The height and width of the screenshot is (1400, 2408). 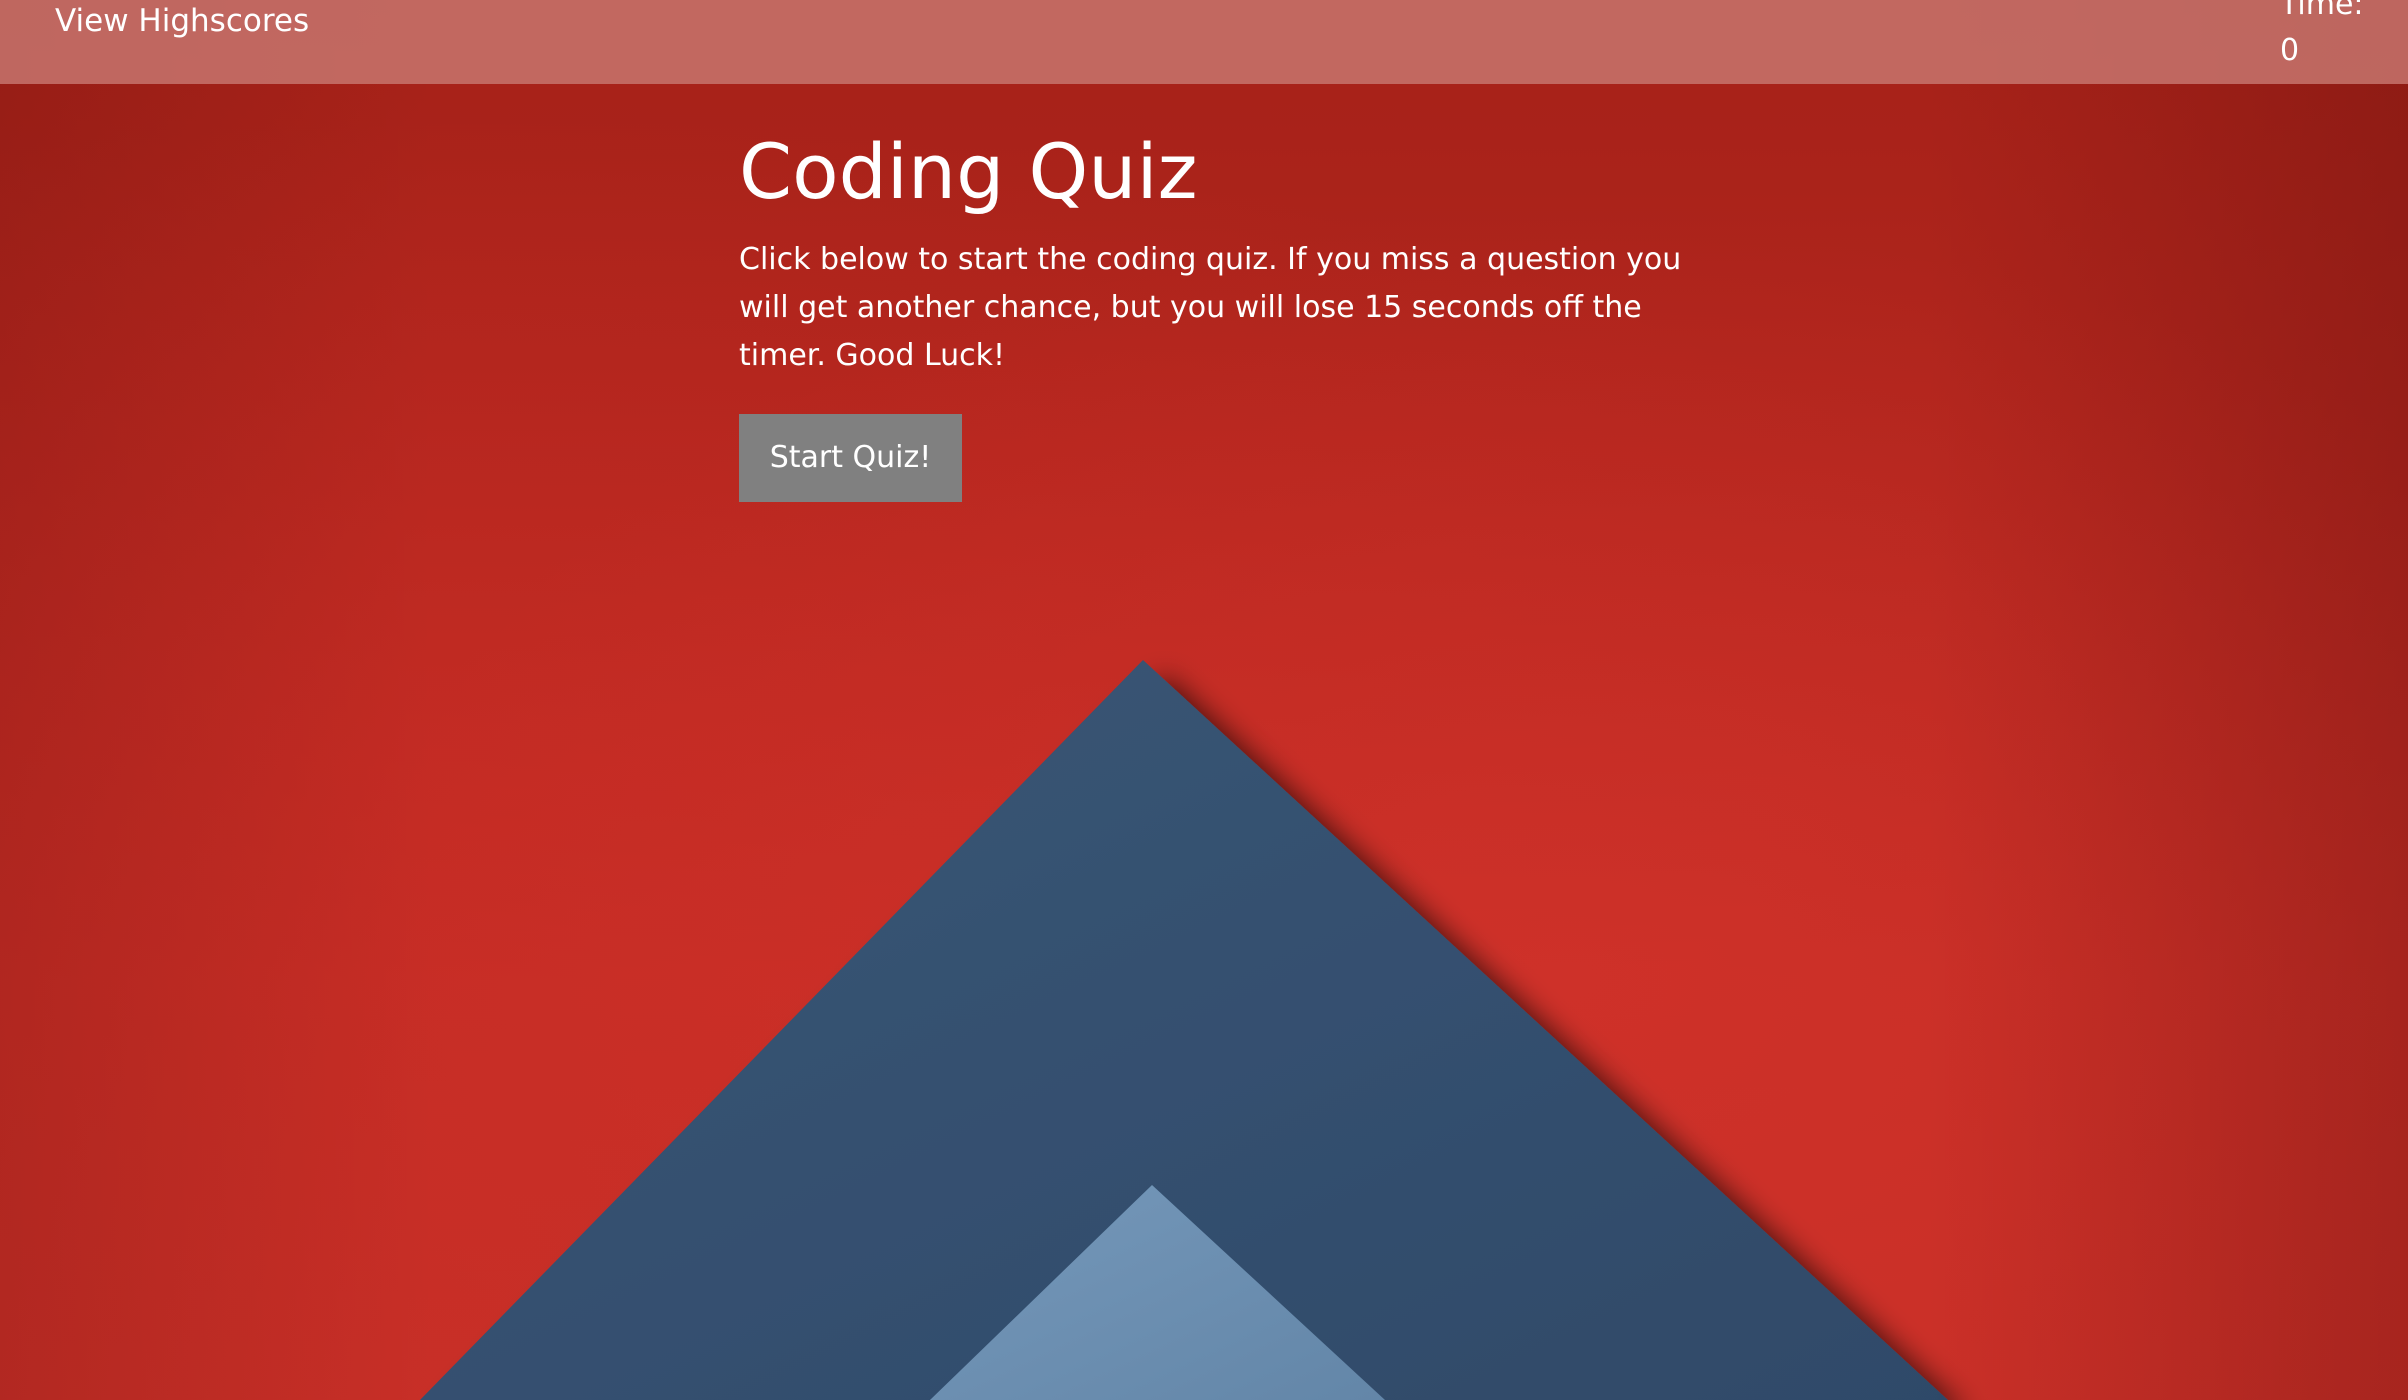 What do you see at coordinates (1157, 1292) in the screenshot?
I see `light-blue-paper-shape` at bounding box center [1157, 1292].